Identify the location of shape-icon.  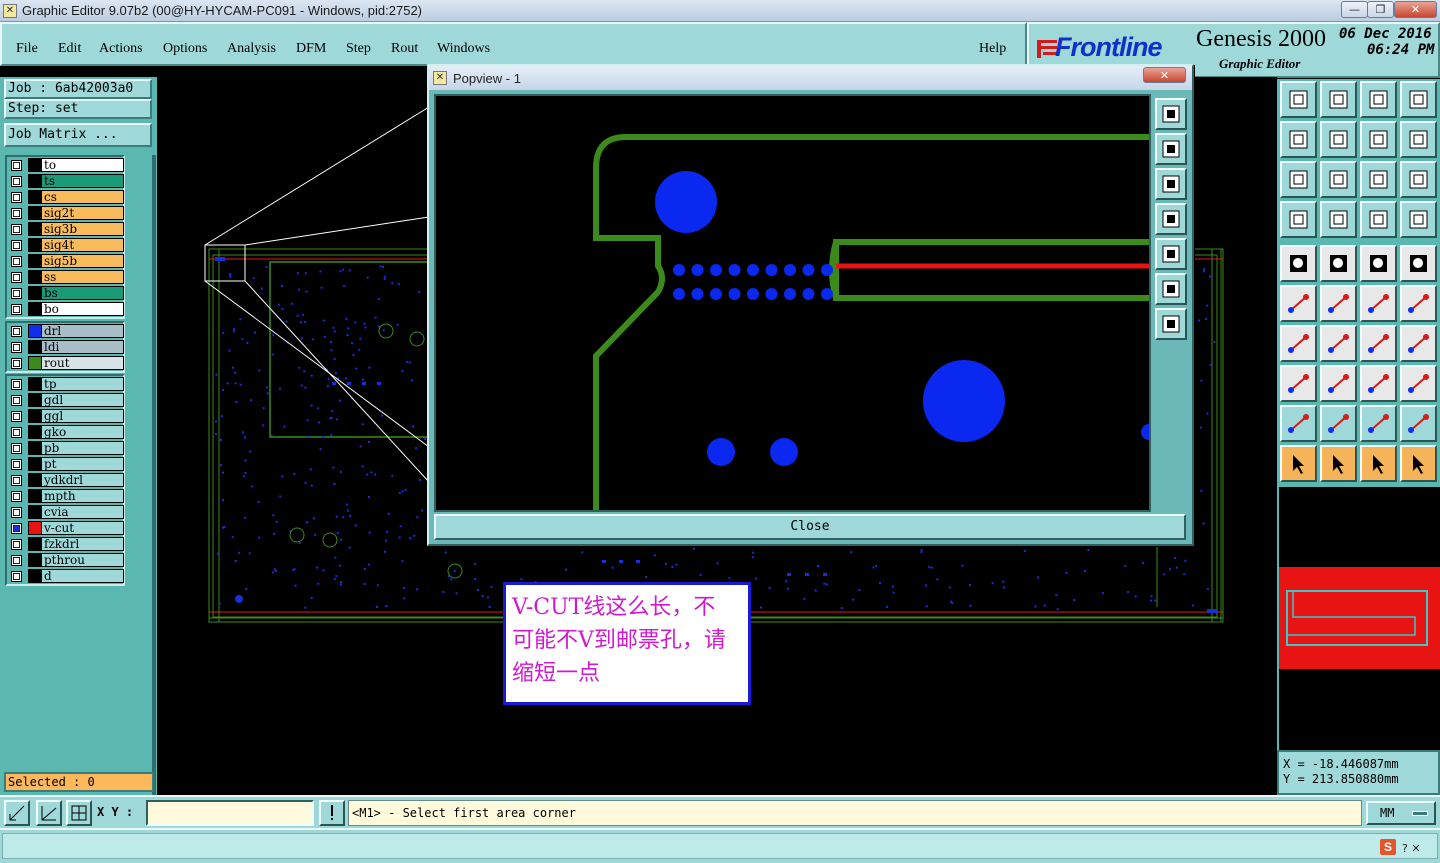
(1418, 383).